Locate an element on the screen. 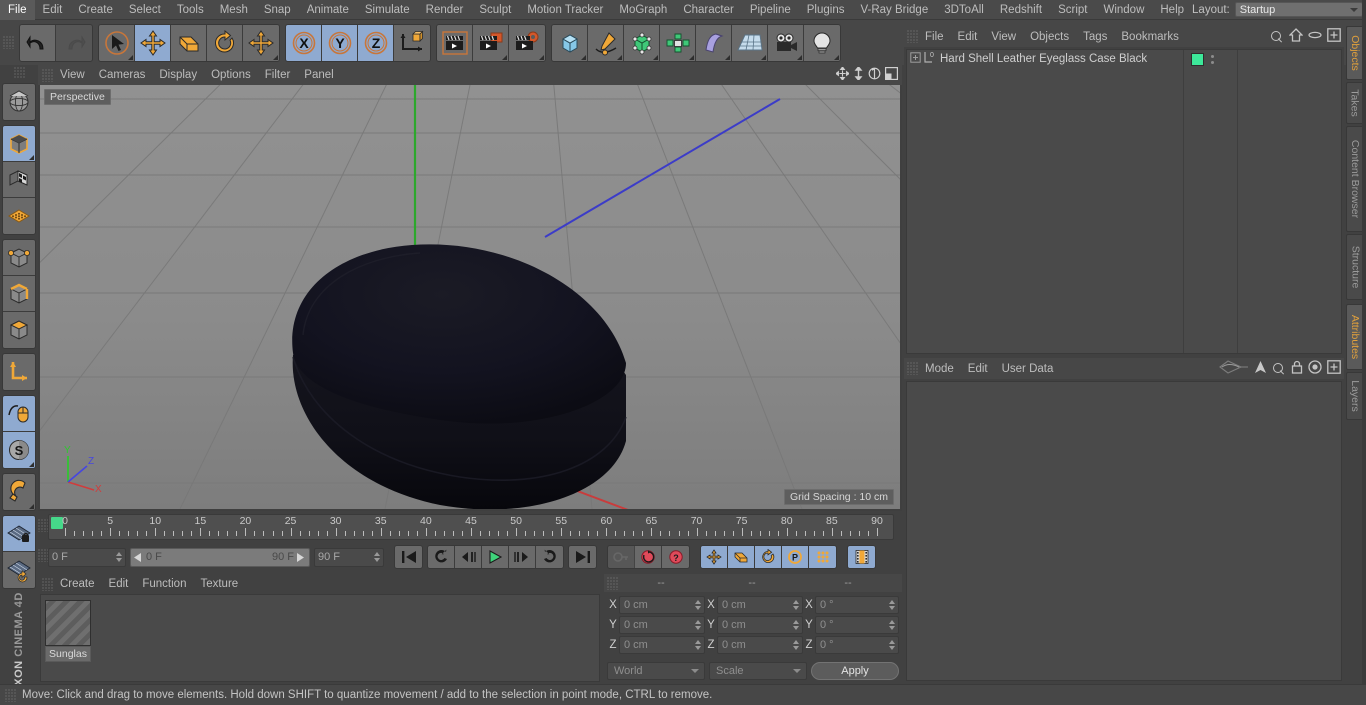 The width and height of the screenshot is (1366, 705). redo-button is located at coordinates (74, 42).